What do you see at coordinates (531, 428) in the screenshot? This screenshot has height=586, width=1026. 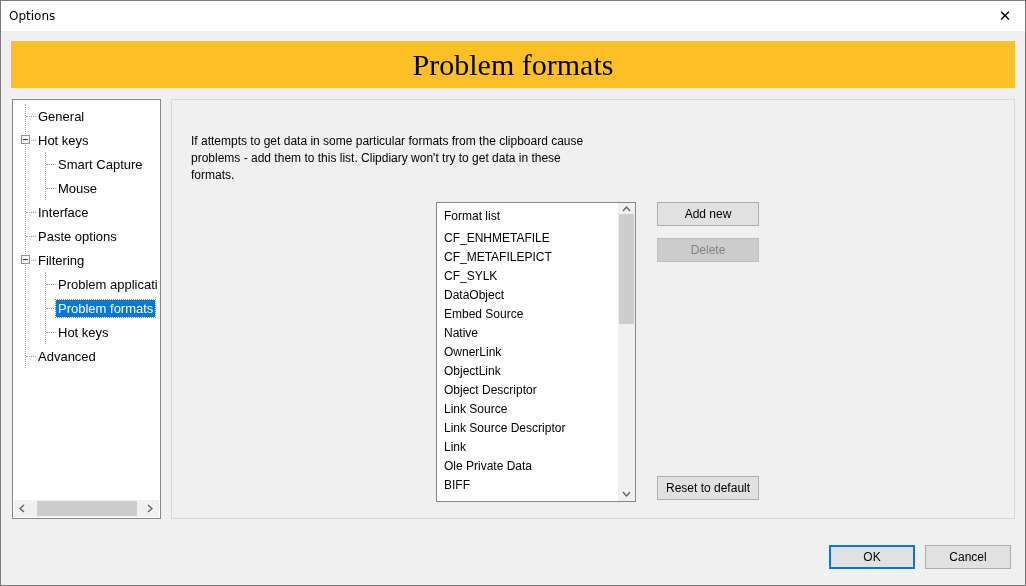 I see `list-item: Link Source Descriptor` at bounding box center [531, 428].